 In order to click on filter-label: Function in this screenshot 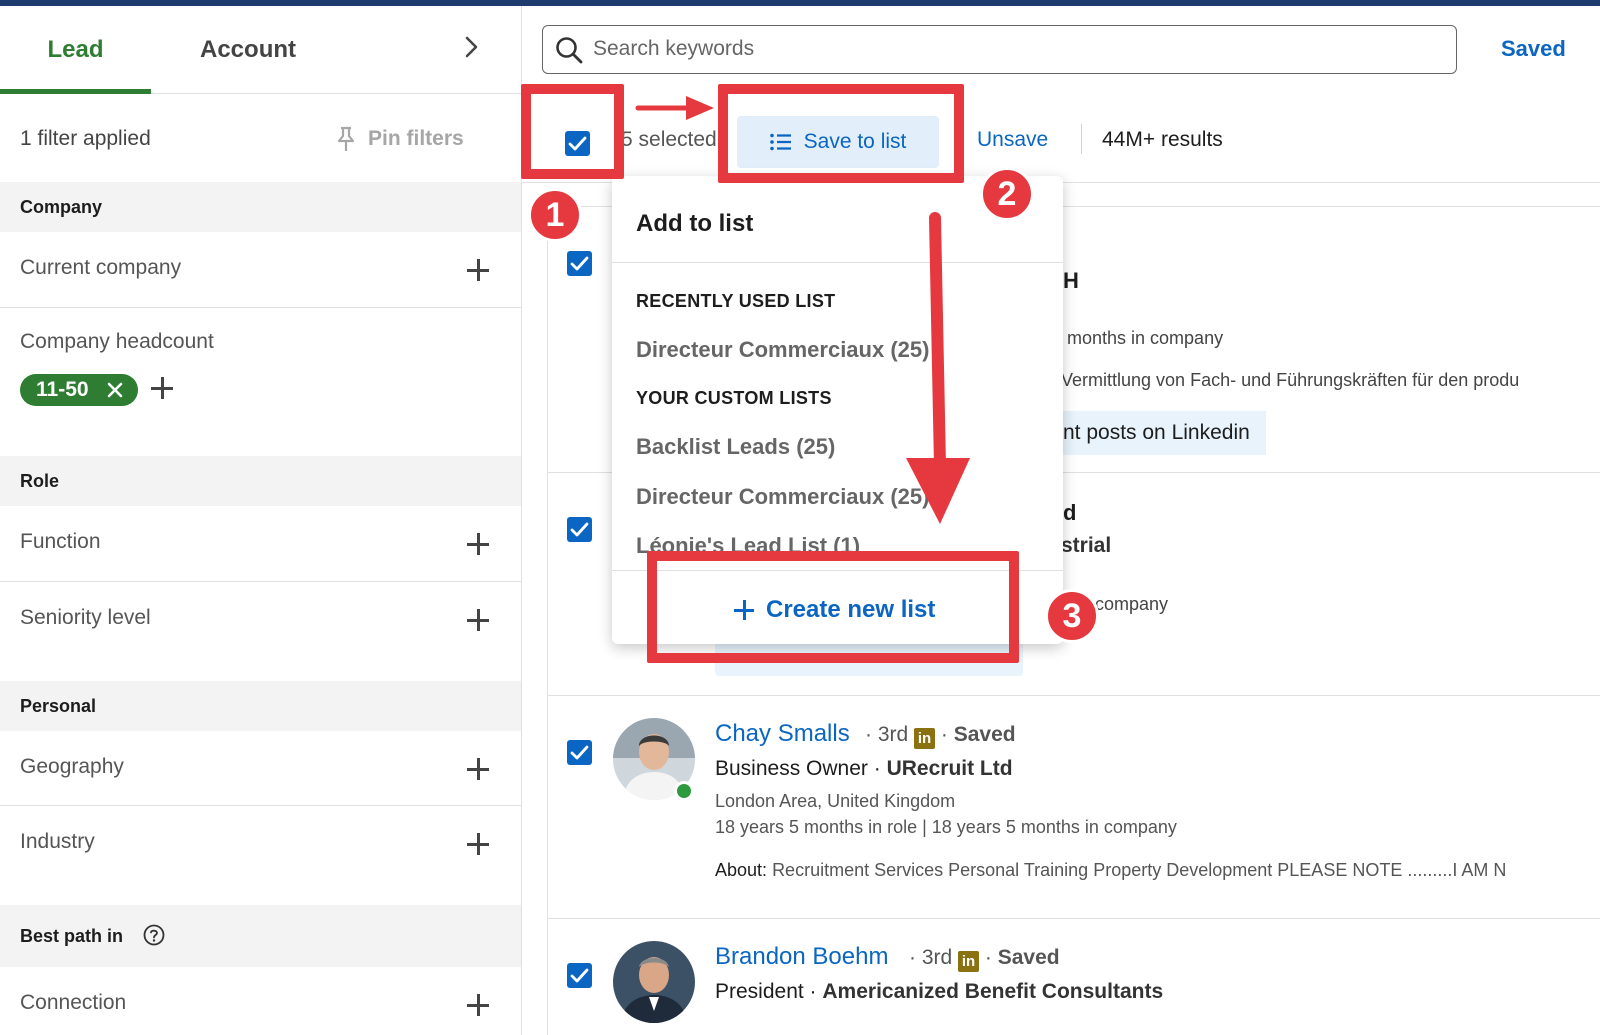, I will do `click(60, 541)`.